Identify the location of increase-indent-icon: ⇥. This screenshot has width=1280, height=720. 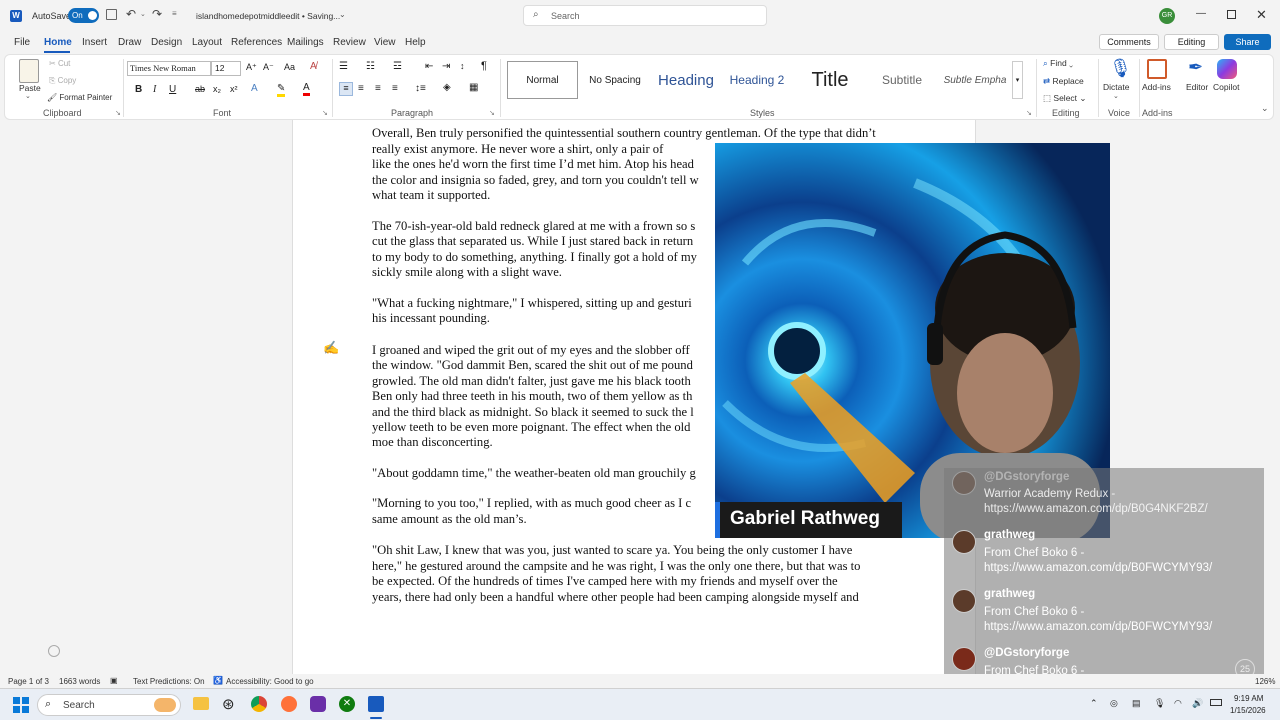
(446, 66).